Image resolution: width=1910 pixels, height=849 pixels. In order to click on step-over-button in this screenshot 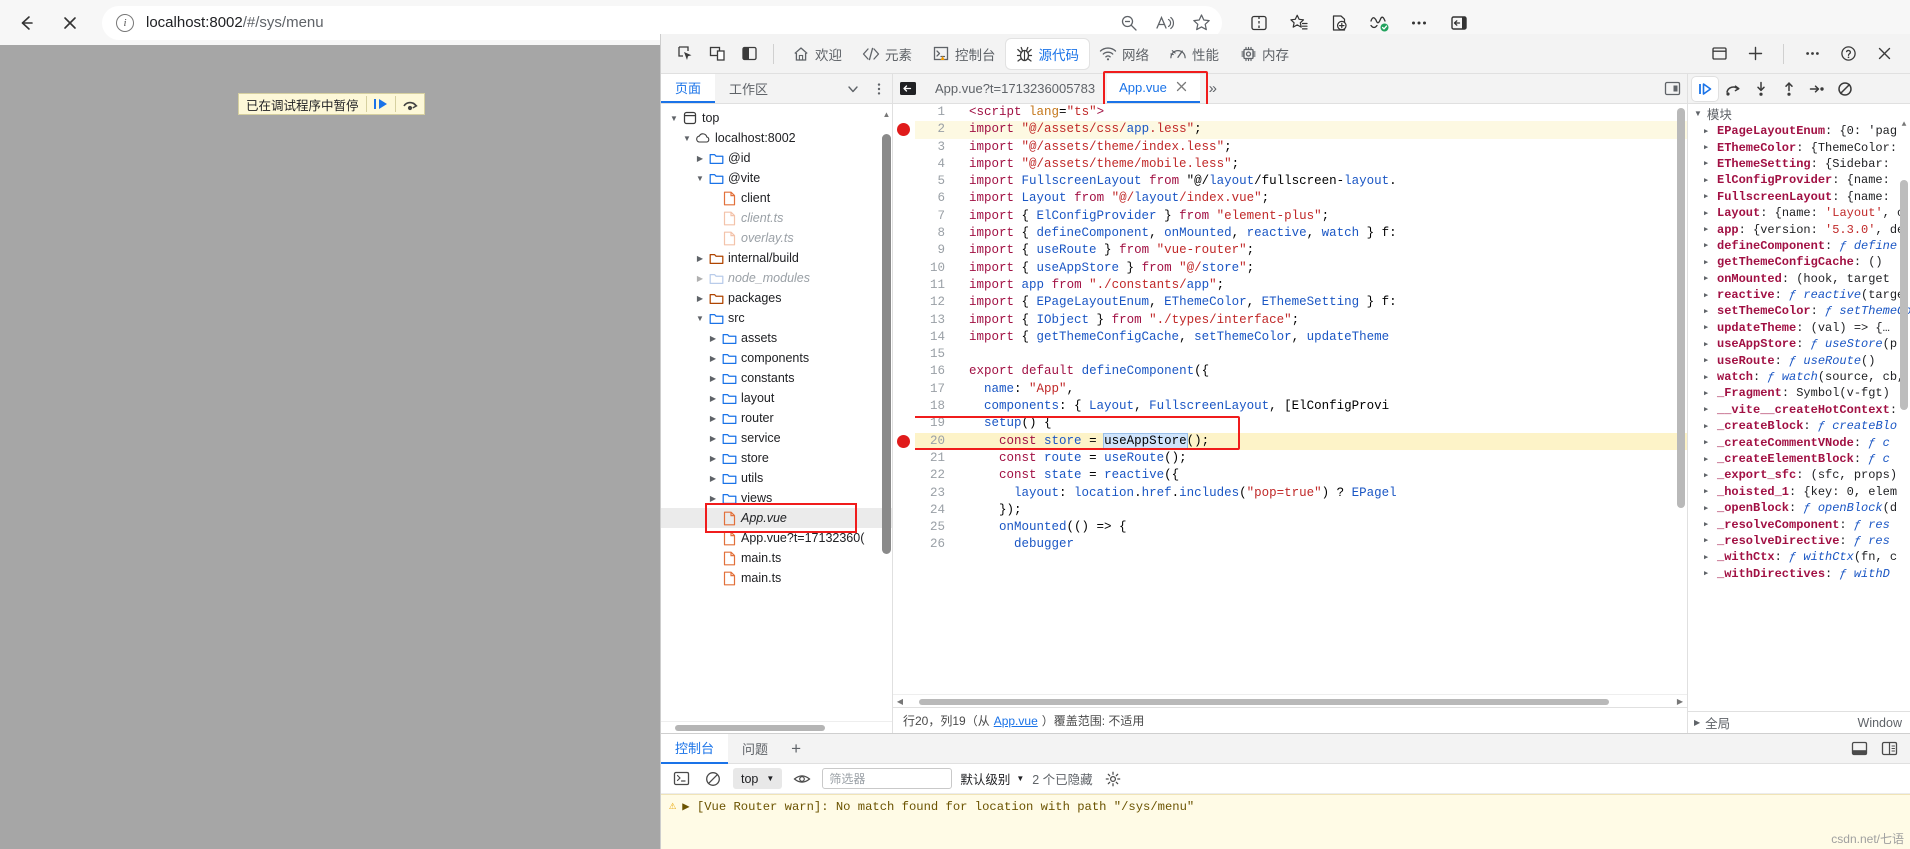, I will do `click(410, 104)`.